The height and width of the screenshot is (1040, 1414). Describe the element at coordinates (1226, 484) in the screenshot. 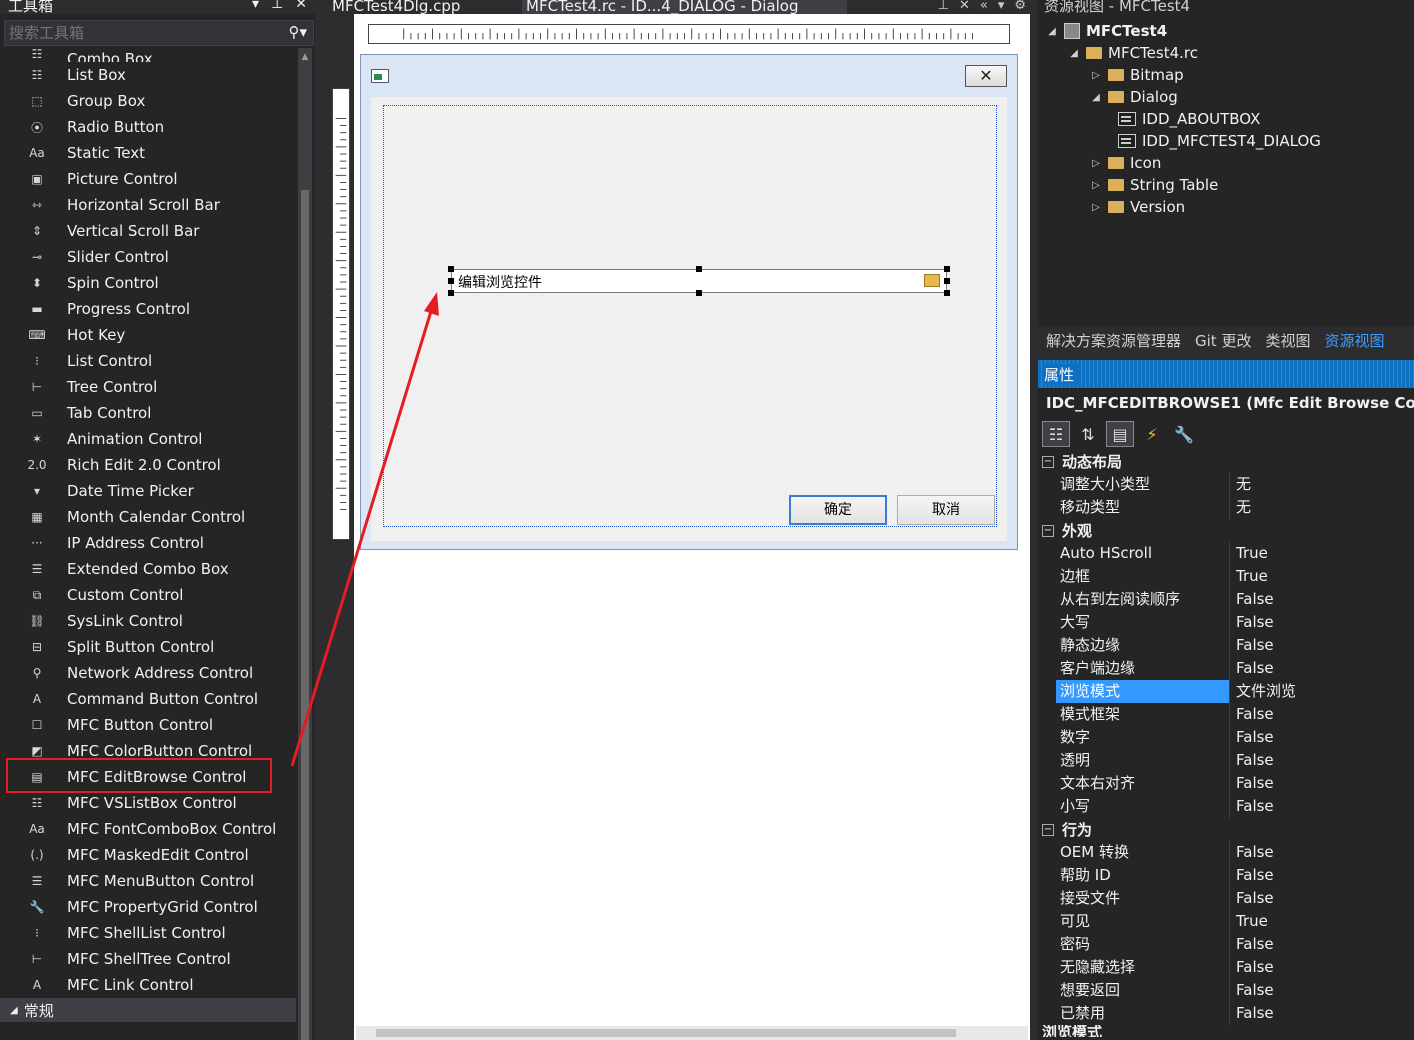

I see `property-row: 调整大小类型无` at that location.